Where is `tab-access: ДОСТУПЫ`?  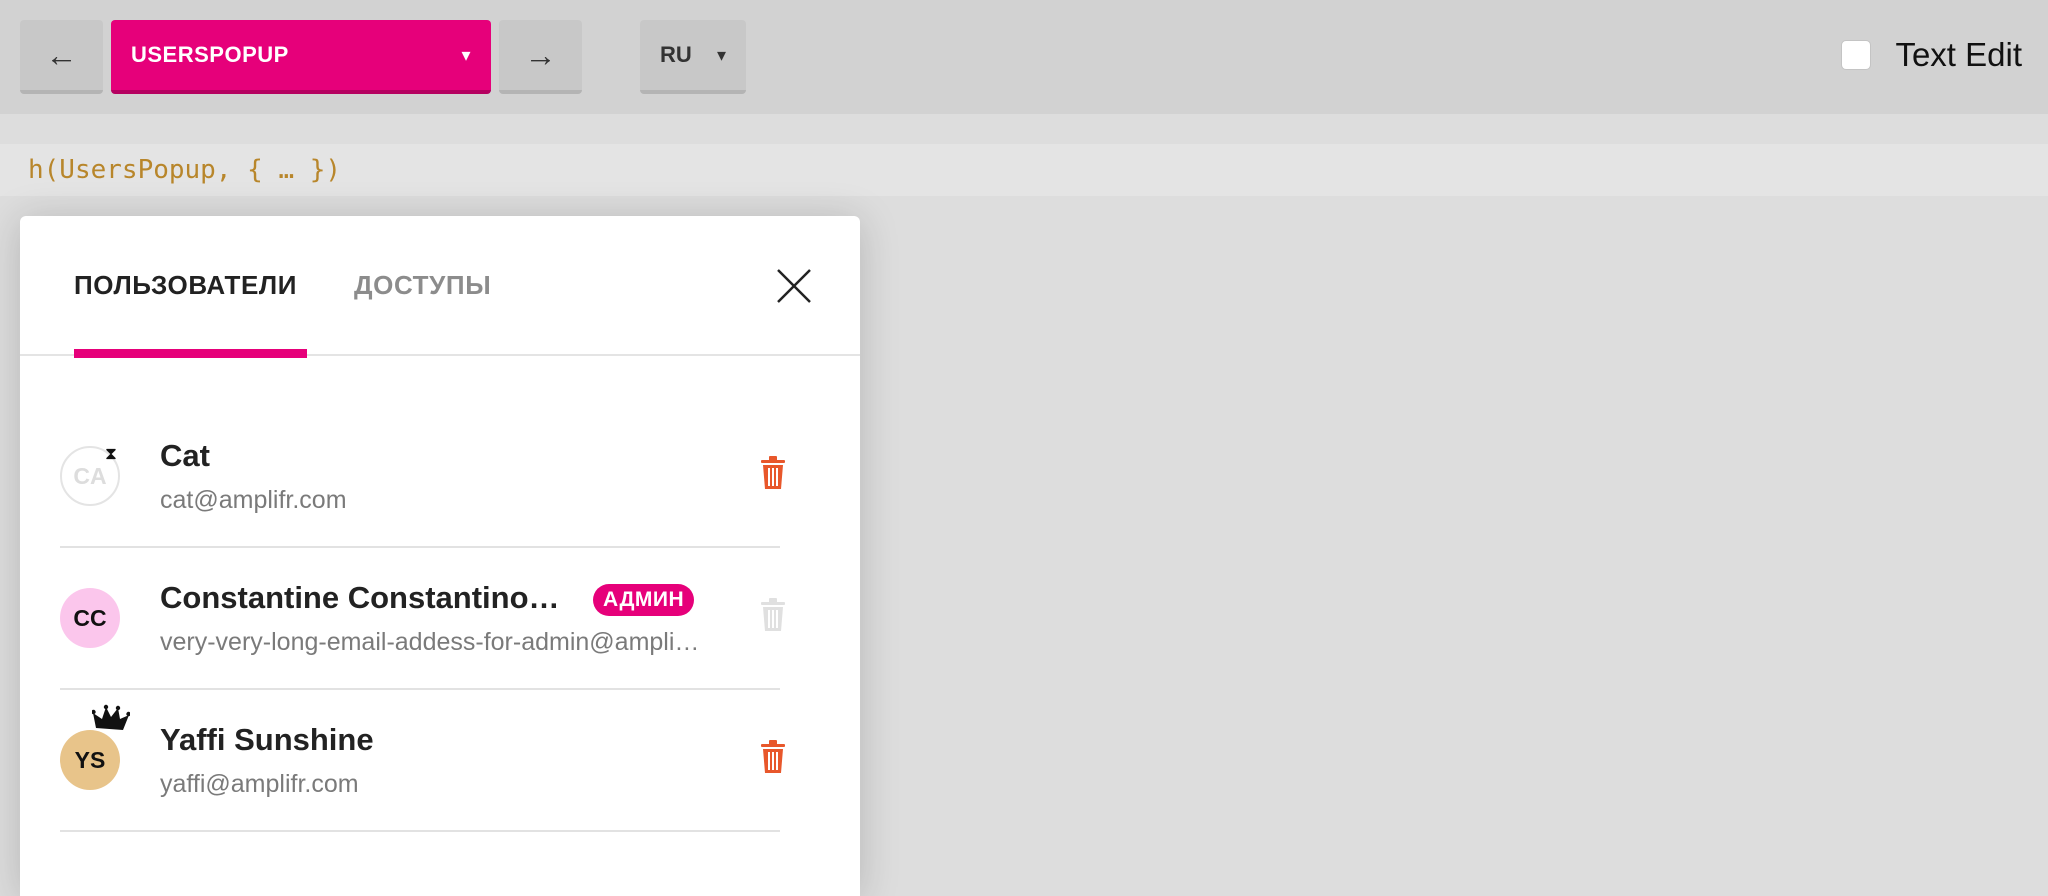
tab-access: ДОСТУПЫ is located at coordinates (422, 313).